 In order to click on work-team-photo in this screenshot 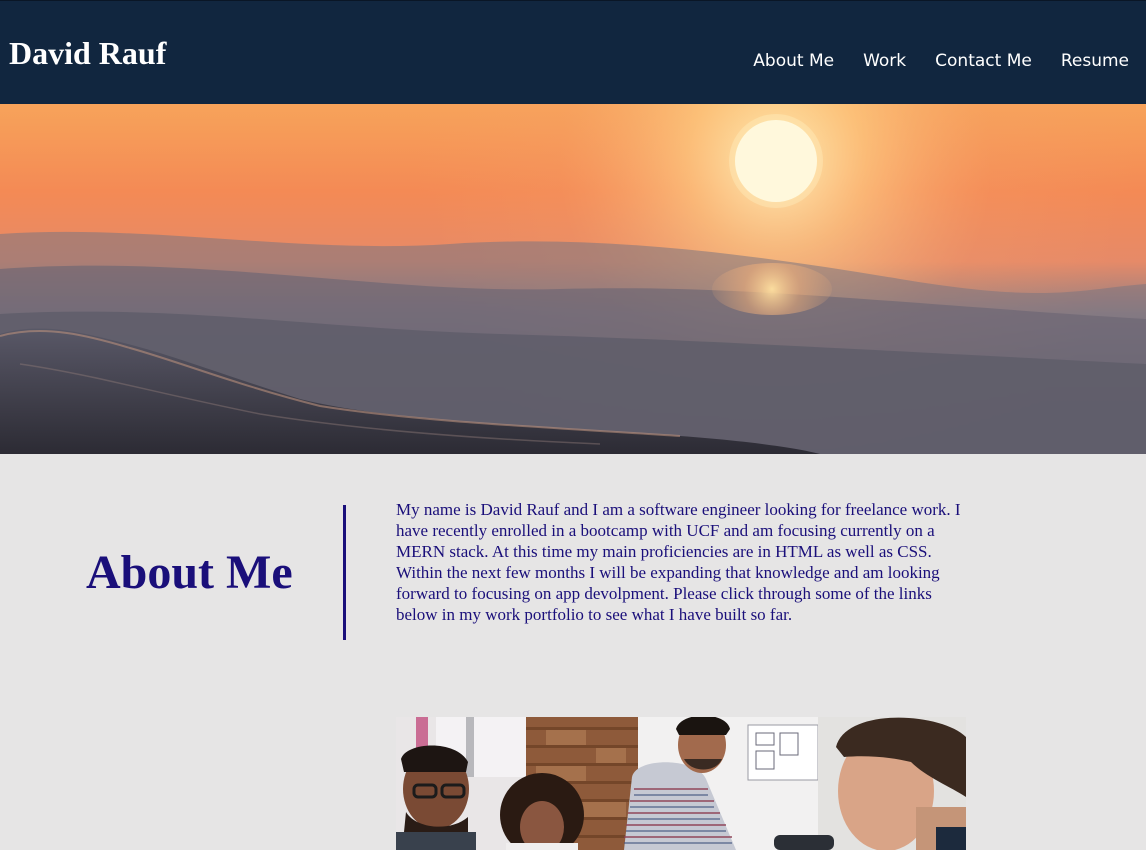, I will do `click(681, 783)`.